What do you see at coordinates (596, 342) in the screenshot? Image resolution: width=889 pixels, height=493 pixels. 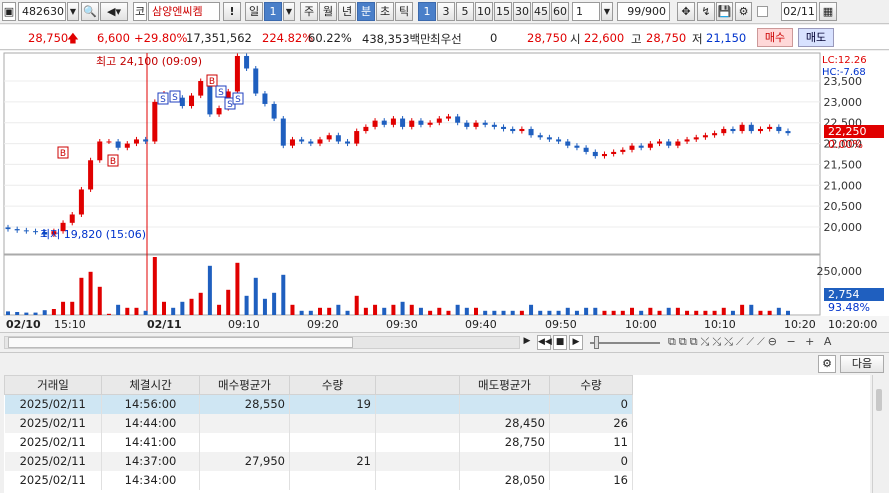 I see `zoom-slider-handle` at bounding box center [596, 342].